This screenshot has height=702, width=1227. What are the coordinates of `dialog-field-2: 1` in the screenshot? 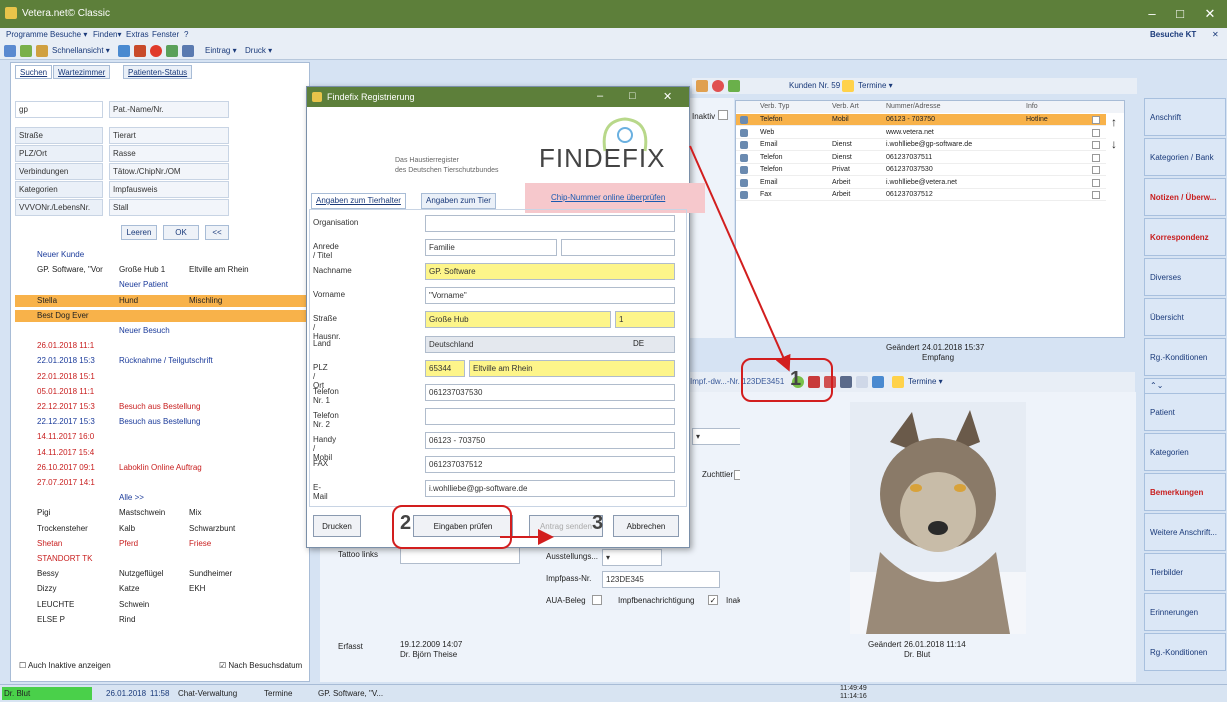 It's located at (645, 320).